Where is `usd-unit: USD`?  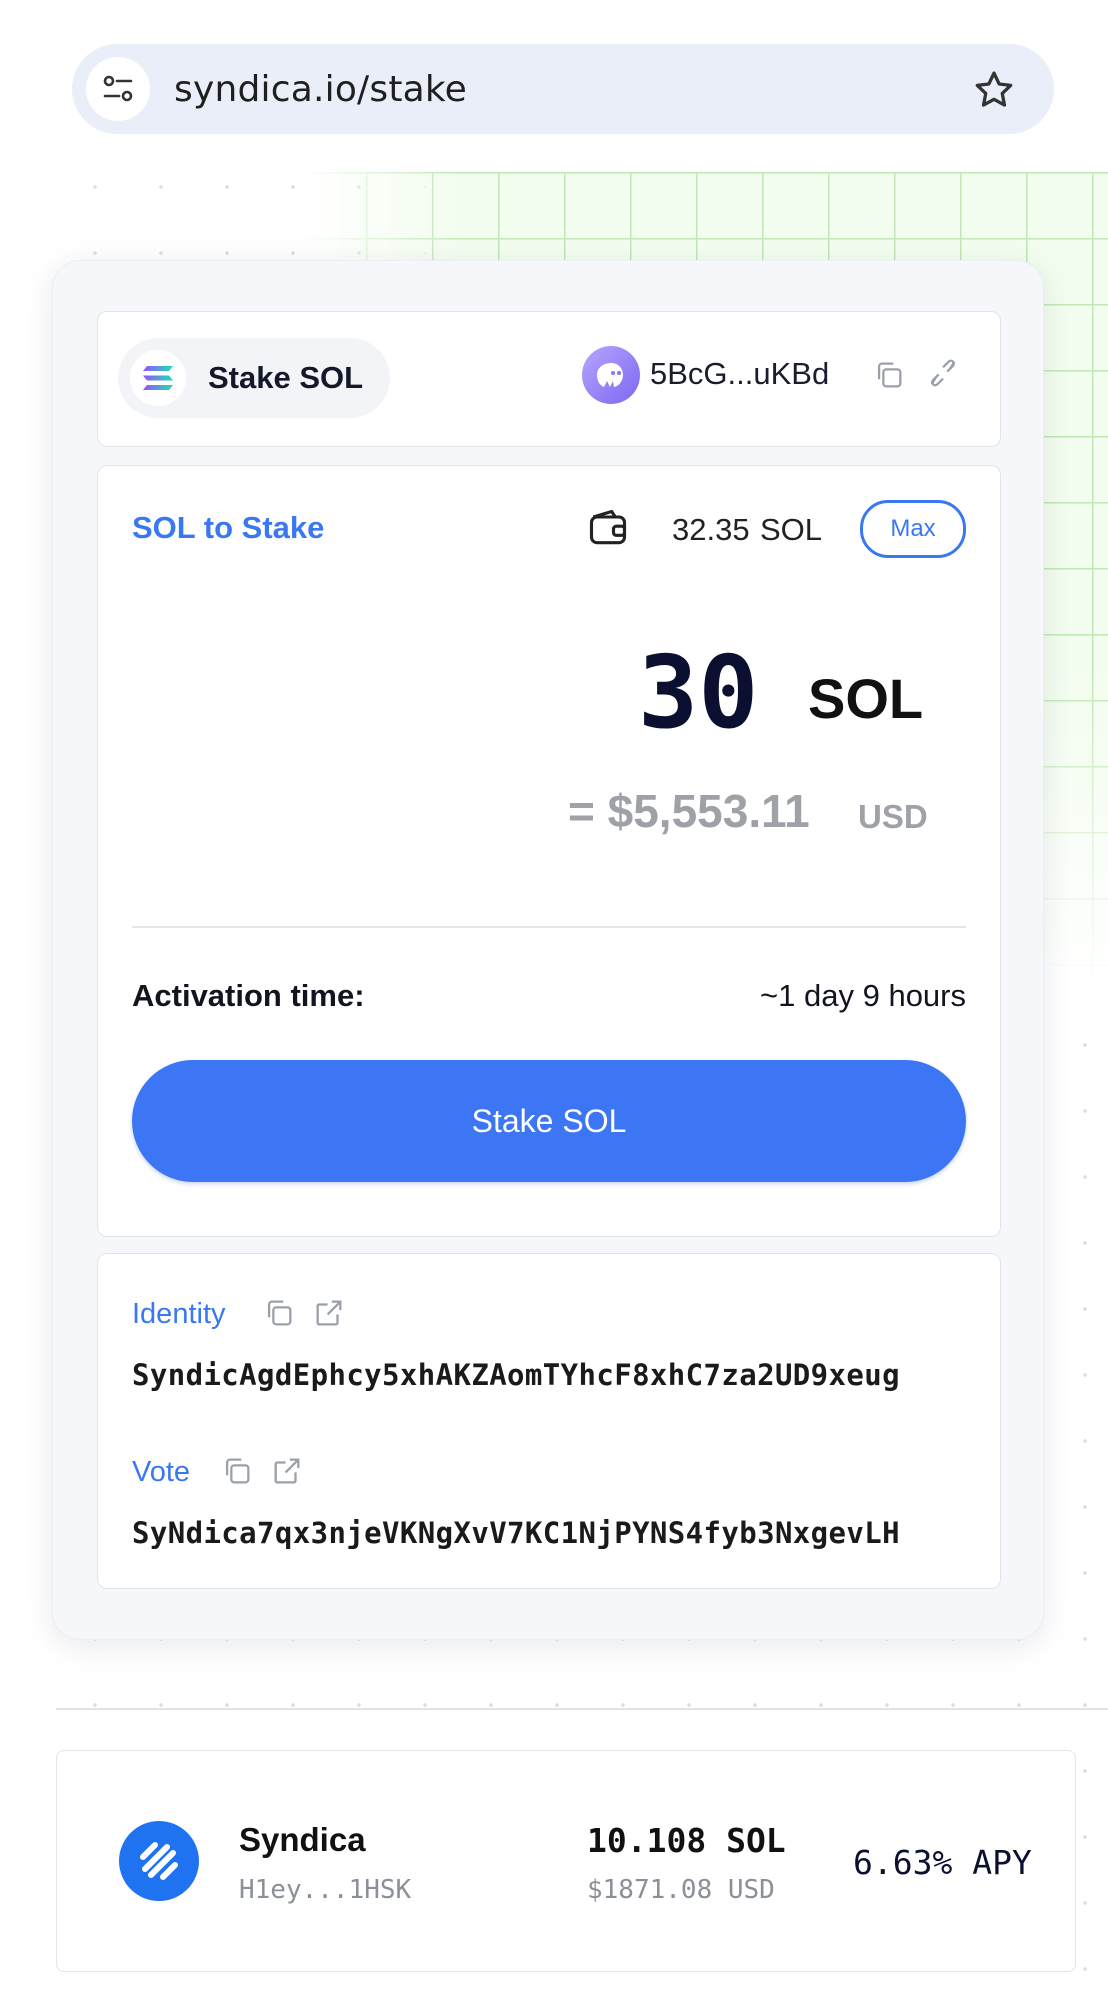 usd-unit: USD is located at coordinates (893, 816).